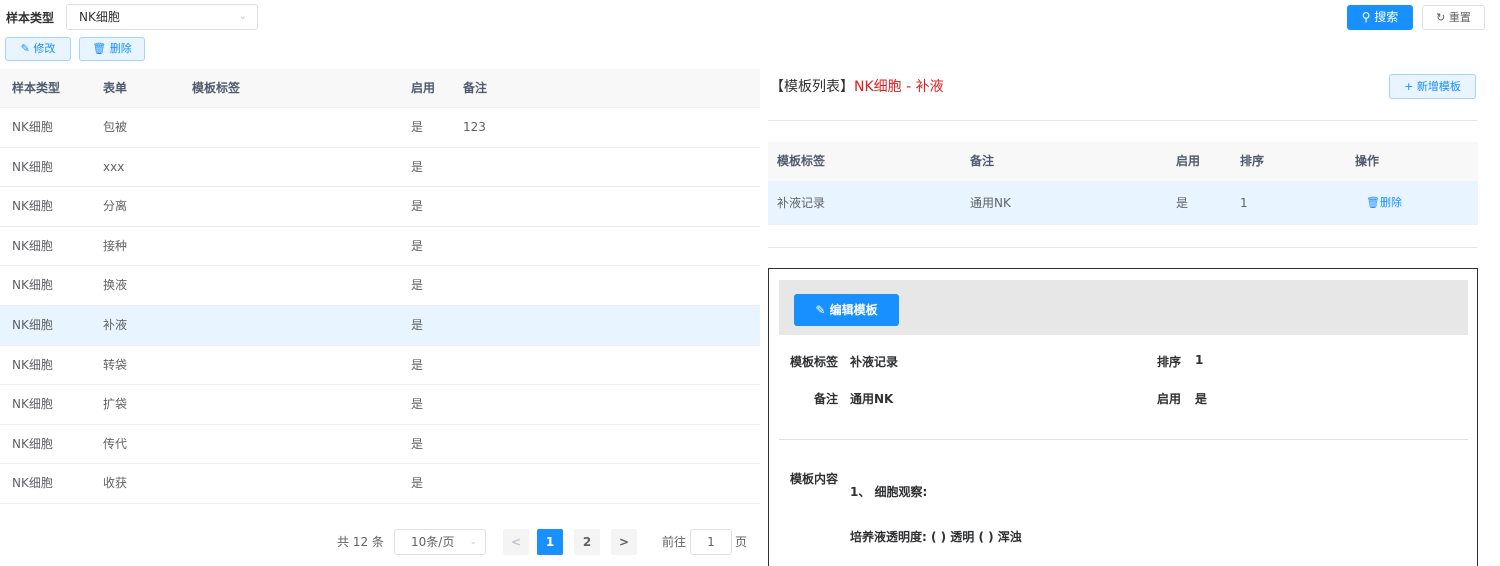 This screenshot has height=566, width=1500. I want to click on edit-button: ✎ 修改, so click(38, 49).